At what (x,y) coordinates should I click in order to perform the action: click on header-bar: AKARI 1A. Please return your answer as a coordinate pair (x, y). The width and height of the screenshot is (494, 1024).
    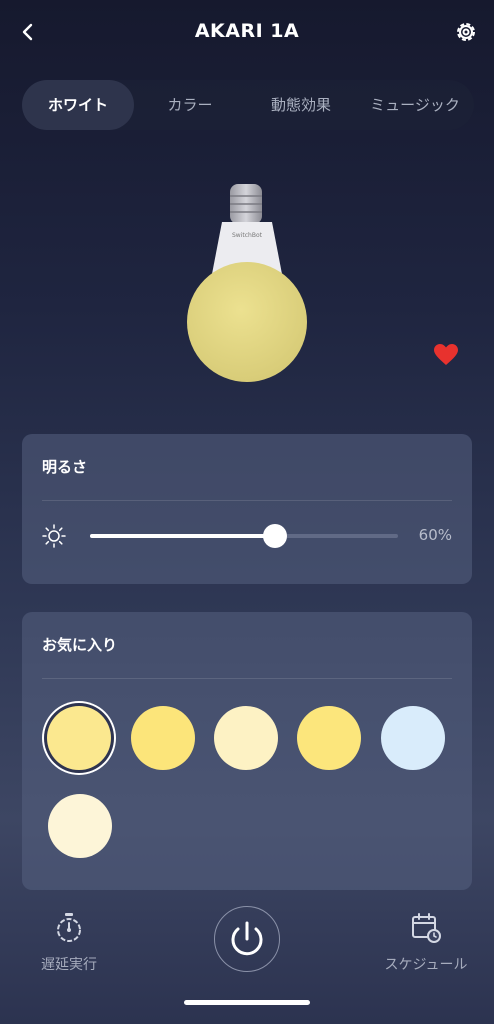
    Looking at the image, I should click on (247, 33).